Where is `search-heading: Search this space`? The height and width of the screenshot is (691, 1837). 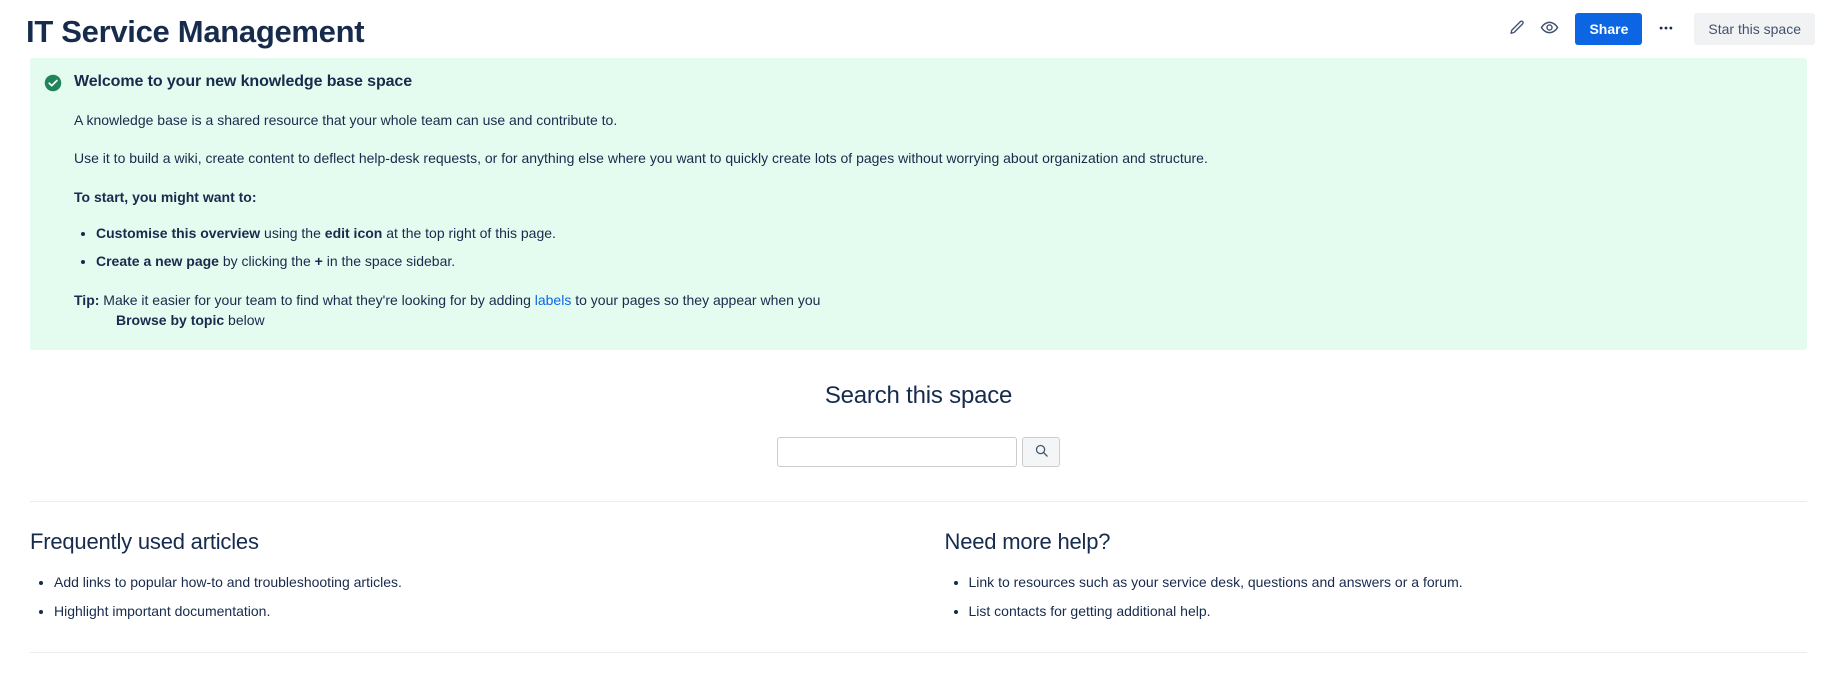 search-heading: Search this space is located at coordinates (918, 396).